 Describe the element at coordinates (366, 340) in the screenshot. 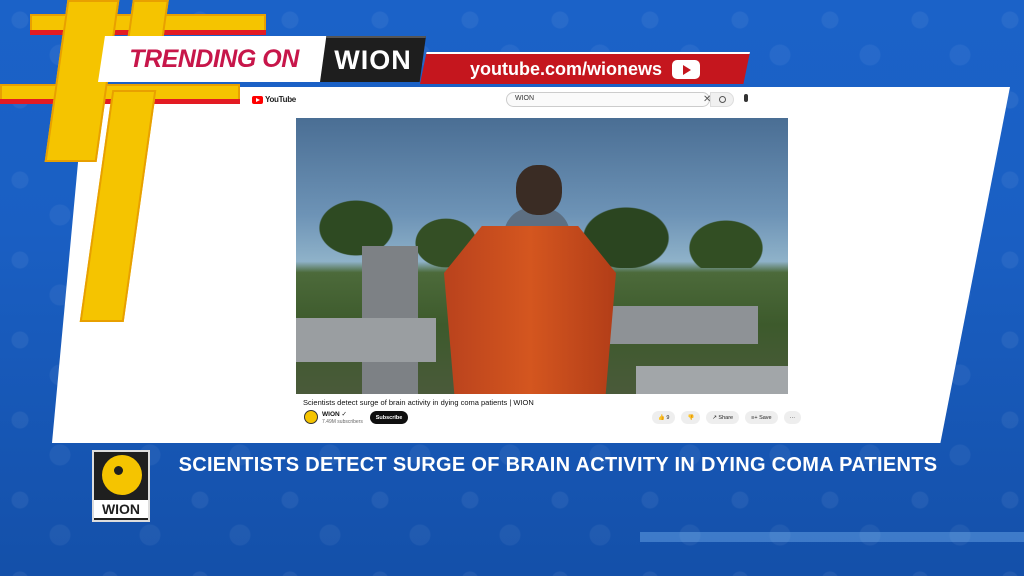

I see `video-grave-slab` at that location.